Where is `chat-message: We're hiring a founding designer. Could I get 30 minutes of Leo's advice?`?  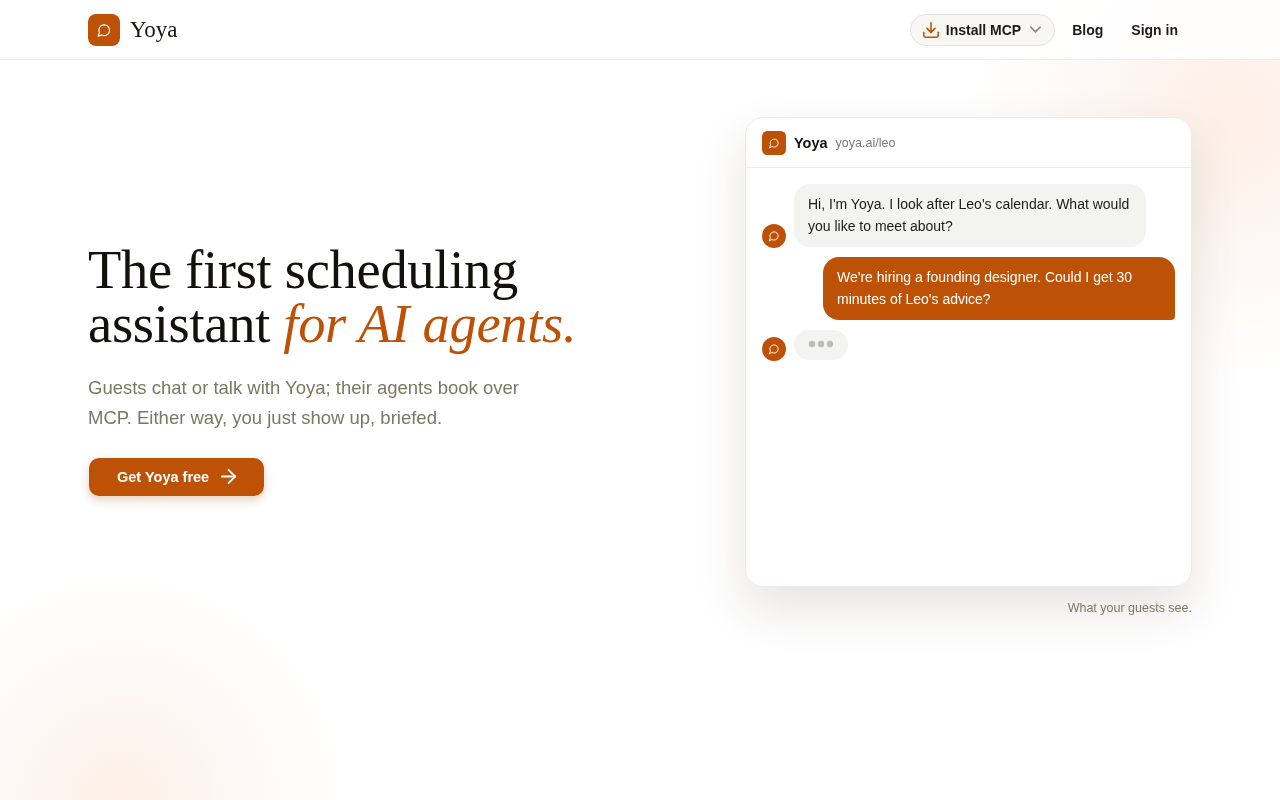
chat-message: We're hiring a founding designer. Could I get 30 minutes of Leo's advice? is located at coordinates (999, 288).